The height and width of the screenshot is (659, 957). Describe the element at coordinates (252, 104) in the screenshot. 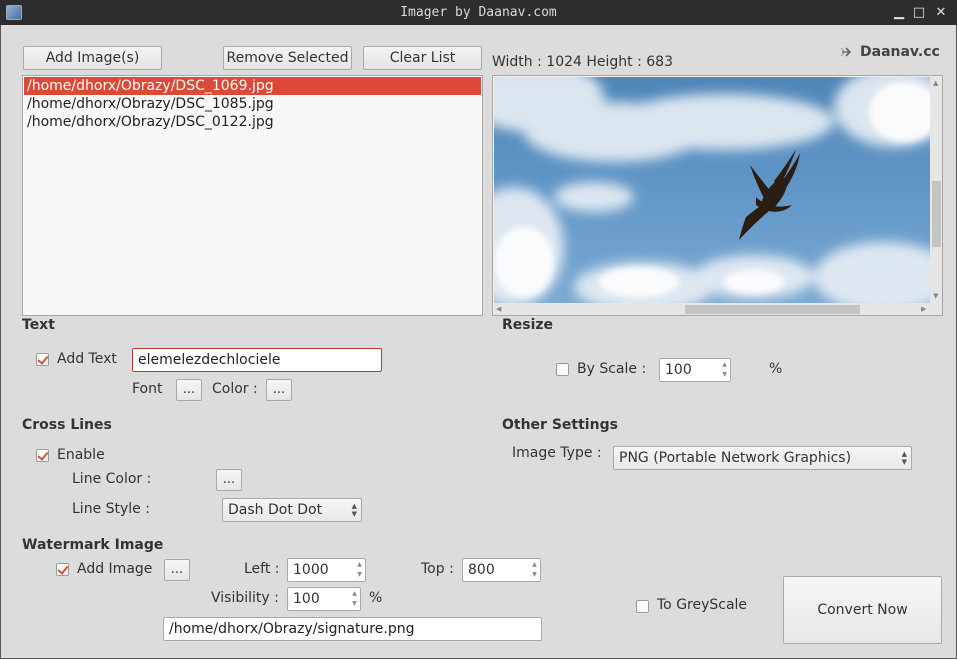

I see `file-list-item: /home/dhorx/Obrazy/DSC_1085.jpg` at that location.